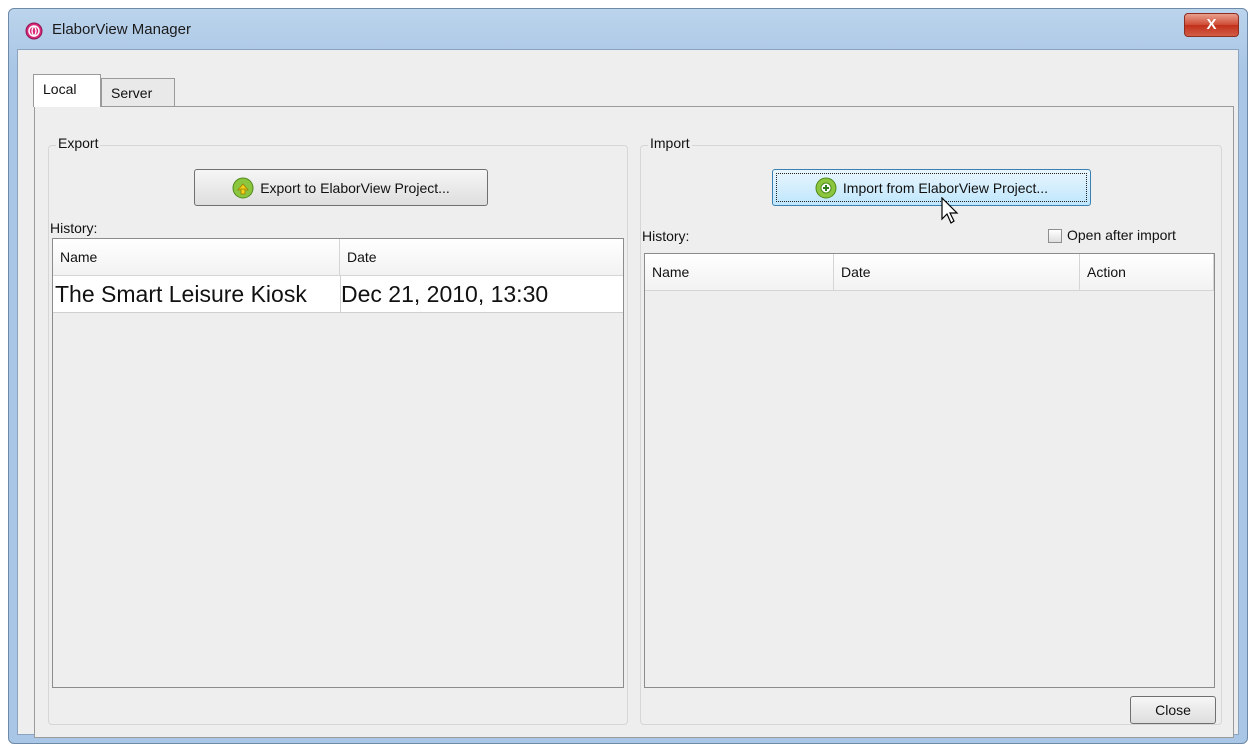  Describe the element at coordinates (1055, 236) in the screenshot. I see `open-after-import-checkbox` at that location.